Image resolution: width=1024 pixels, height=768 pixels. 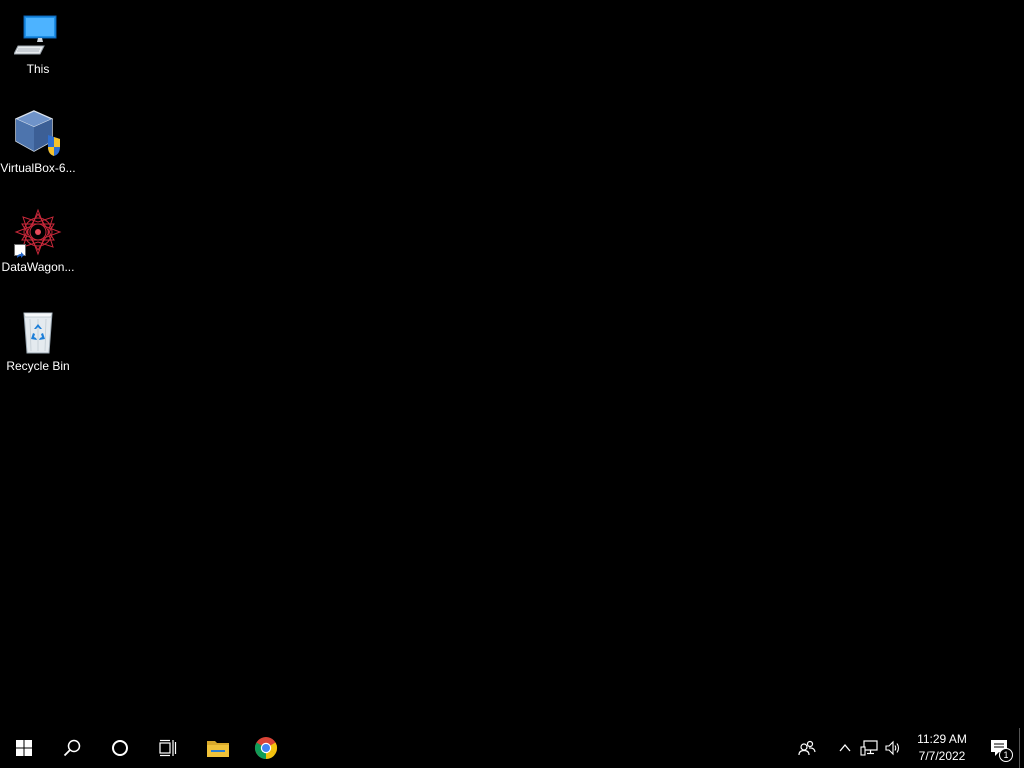 I want to click on network-icon, so click(x=869, y=748).